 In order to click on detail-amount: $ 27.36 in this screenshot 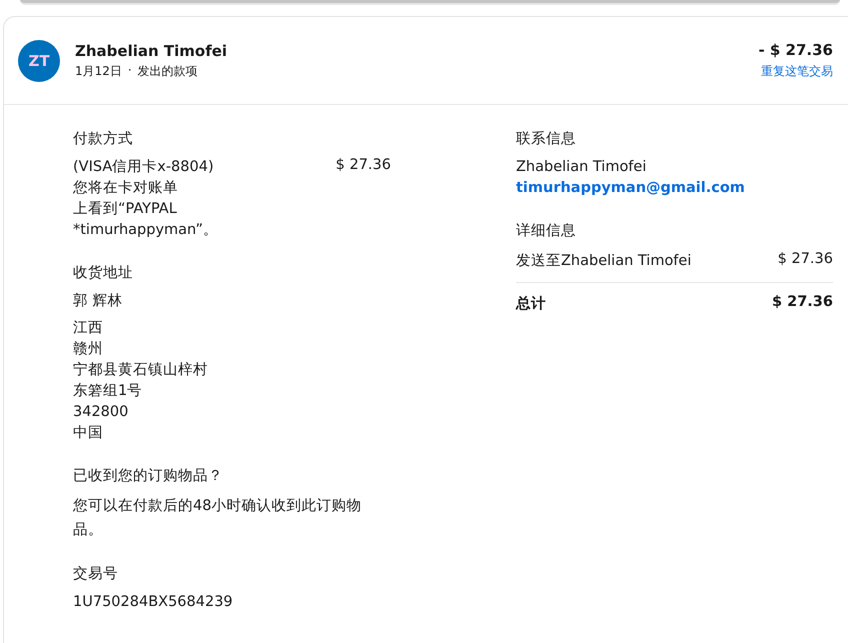, I will do `click(805, 260)`.